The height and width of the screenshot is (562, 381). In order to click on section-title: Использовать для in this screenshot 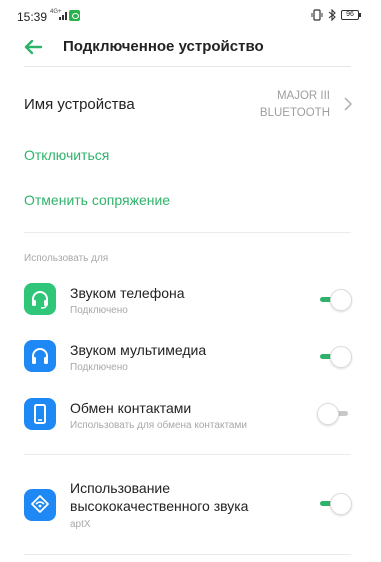, I will do `click(66, 258)`.